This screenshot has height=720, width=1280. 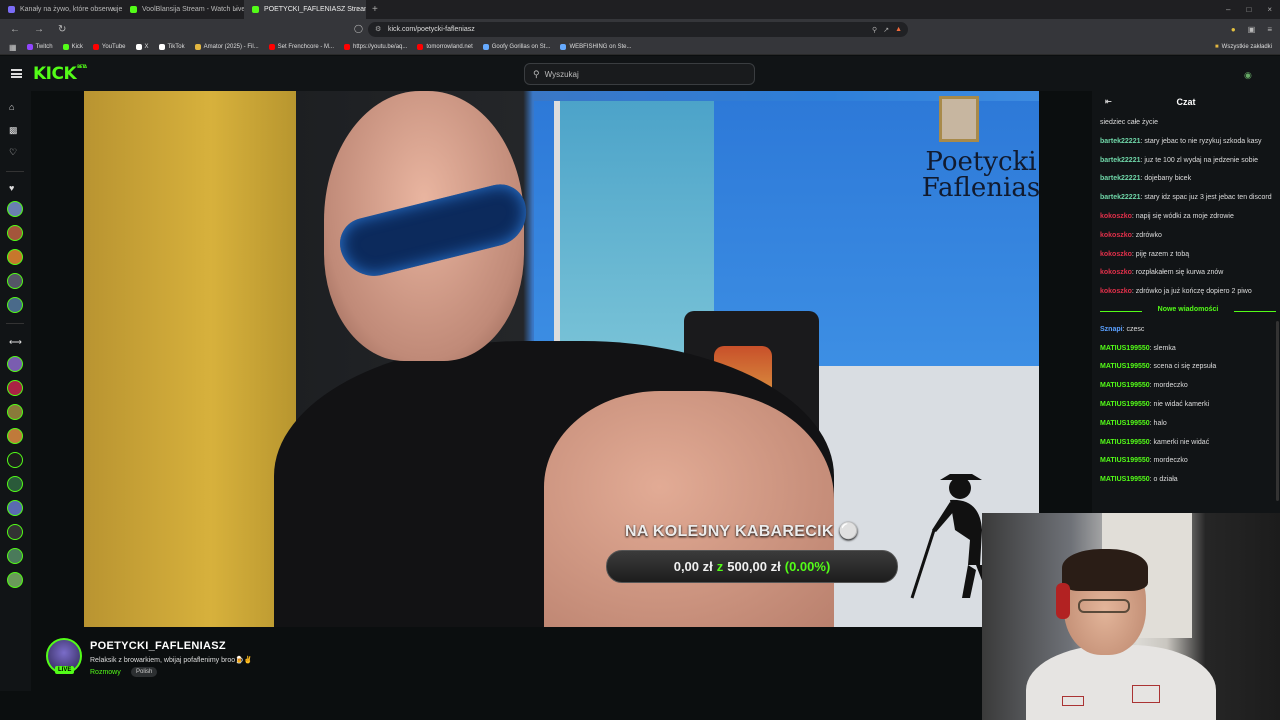 I want to click on new-tab-icon: +, so click(x=375, y=9).